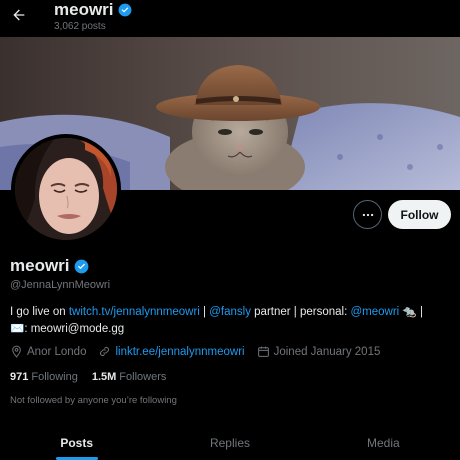 This screenshot has width=460, height=460. What do you see at coordinates (80, 26) in the screenshot?
I see `header-post-count: 3,062 posts` at bounding box center [80, 26].